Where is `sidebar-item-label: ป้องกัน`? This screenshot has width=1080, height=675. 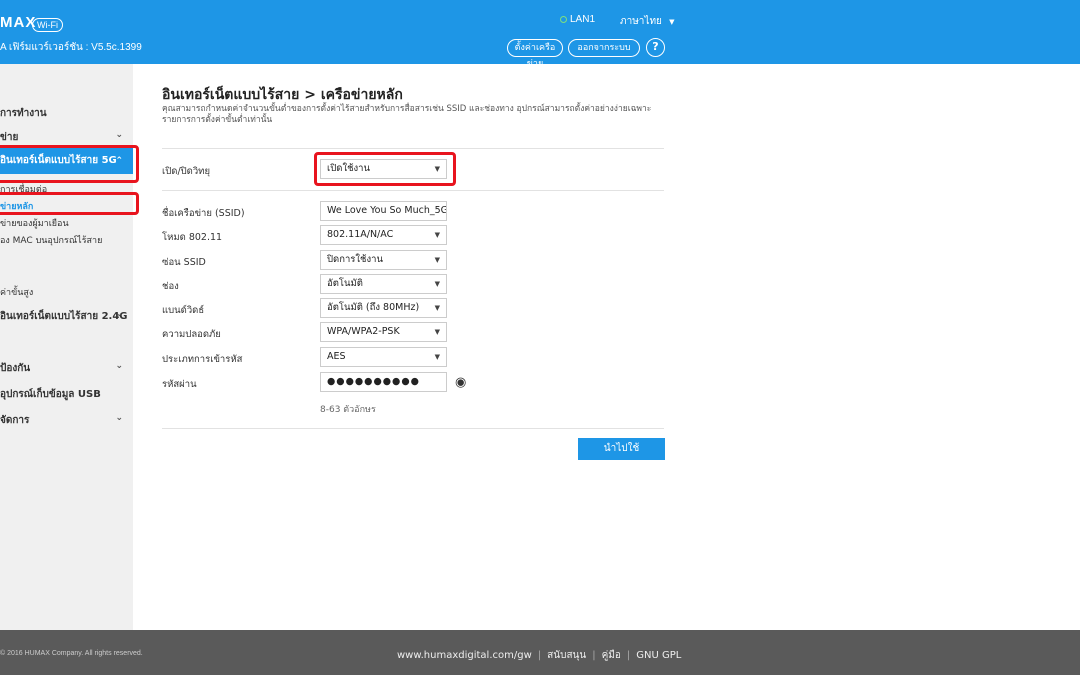 sidebar-item-label: ป้องกัน is located at coordinates (15, 368).